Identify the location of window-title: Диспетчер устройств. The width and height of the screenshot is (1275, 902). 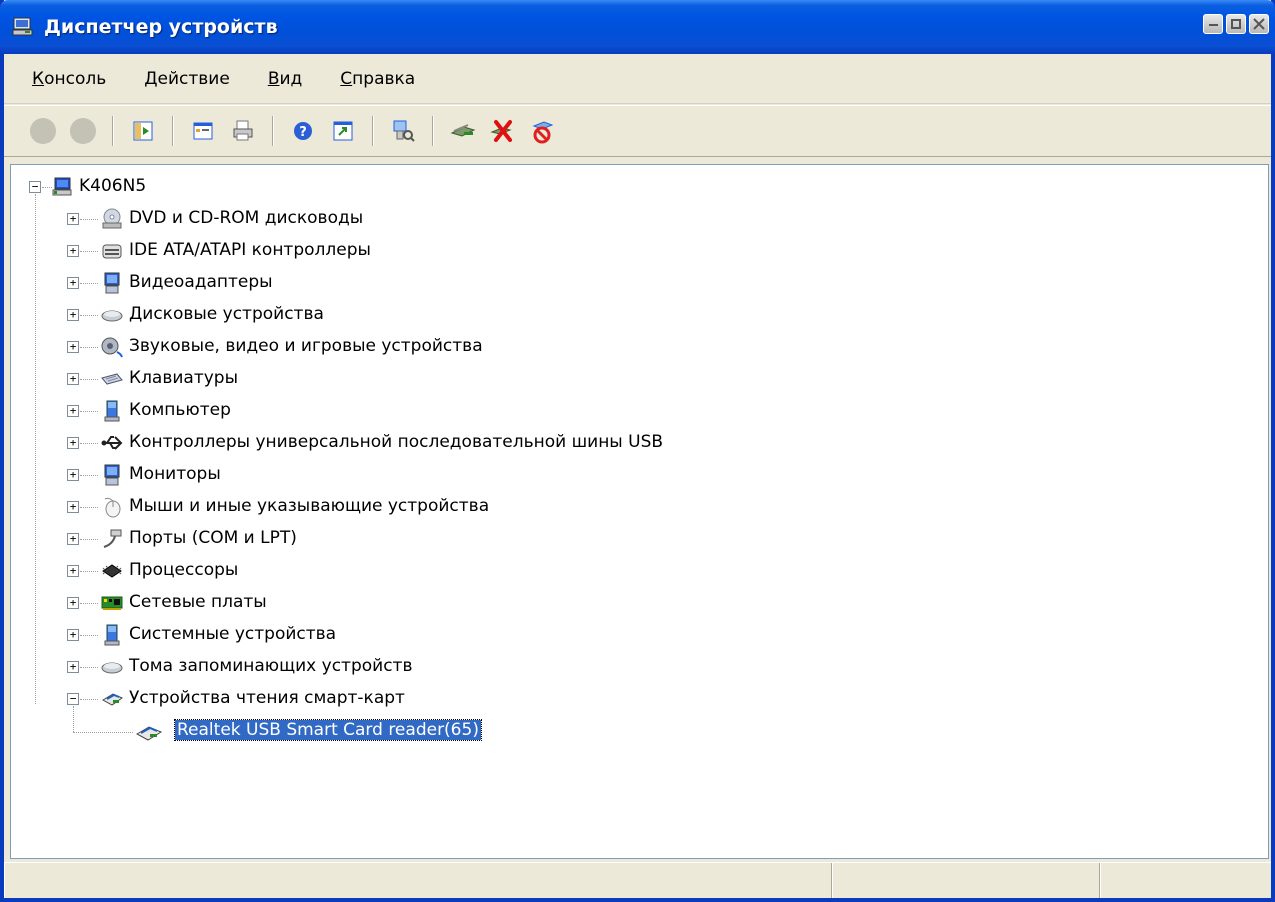
(161, 27).